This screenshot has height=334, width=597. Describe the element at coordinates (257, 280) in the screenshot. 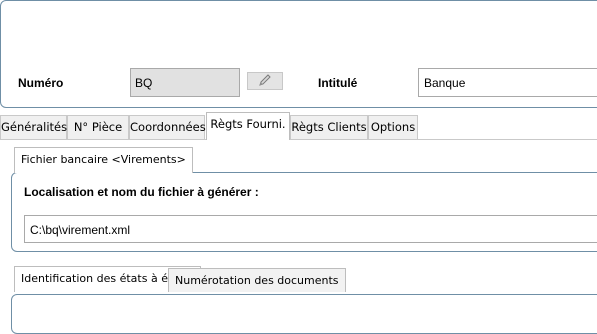

I see `tab-numerotation-documents: Numérotation des documents` at that location.